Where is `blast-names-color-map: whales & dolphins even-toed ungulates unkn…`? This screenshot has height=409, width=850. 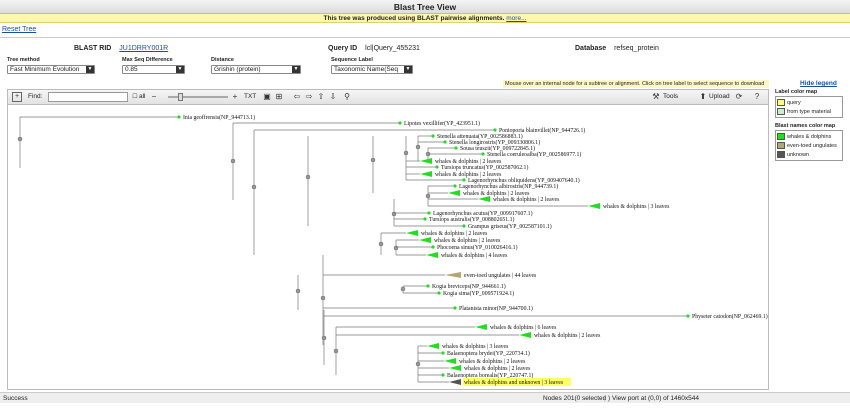
blast-names-color-map: whales & dolphins even-toed ungulates unkn… is located at coordinates (809, 145).